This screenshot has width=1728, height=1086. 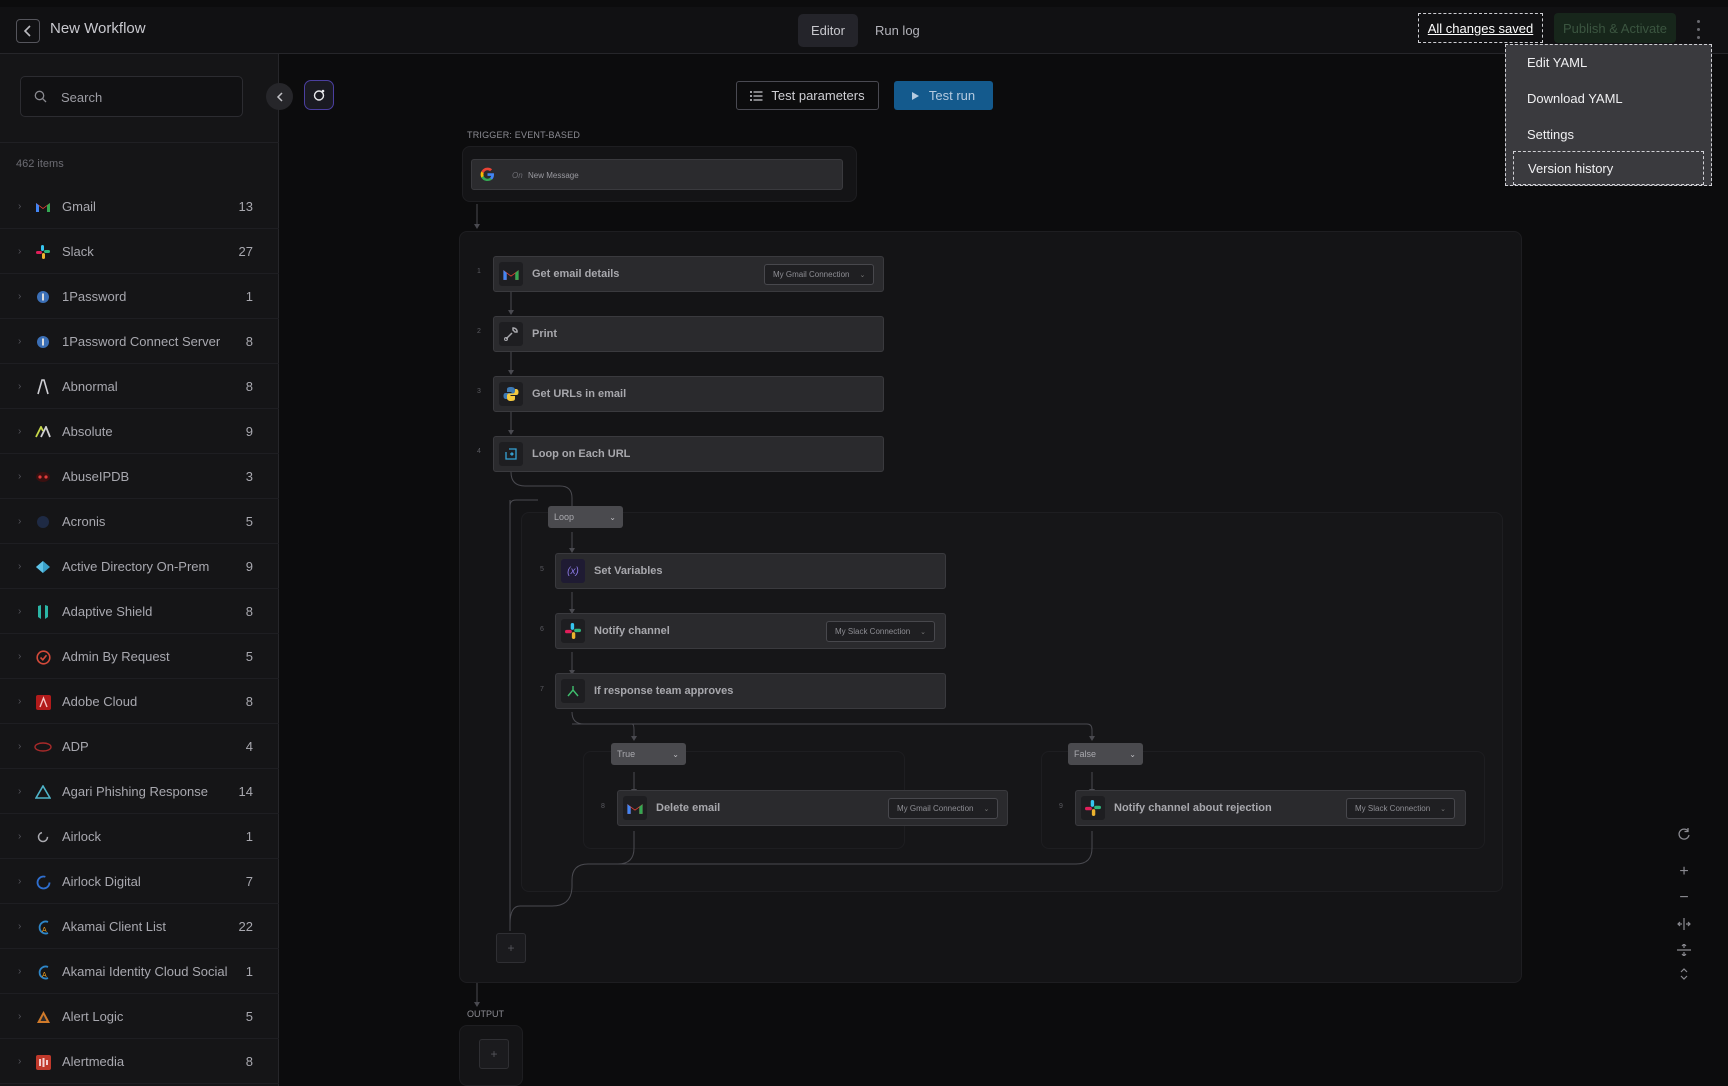 I want to click on expand-collapse-icon, so click(x=1684, y=974).